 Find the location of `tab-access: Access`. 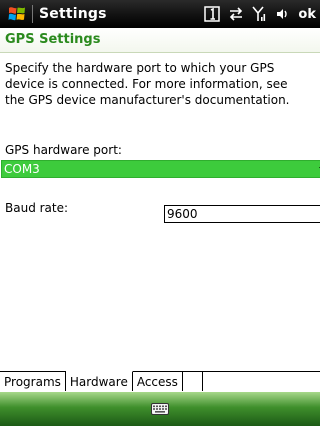

tab-access: Access is located at coordinates (157, 381).